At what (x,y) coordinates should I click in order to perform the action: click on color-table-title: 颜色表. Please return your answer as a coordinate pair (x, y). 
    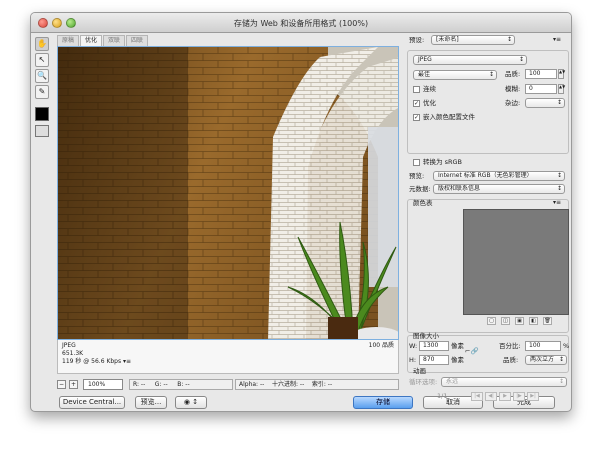
    Looking at the image, I should click on (423, 203).